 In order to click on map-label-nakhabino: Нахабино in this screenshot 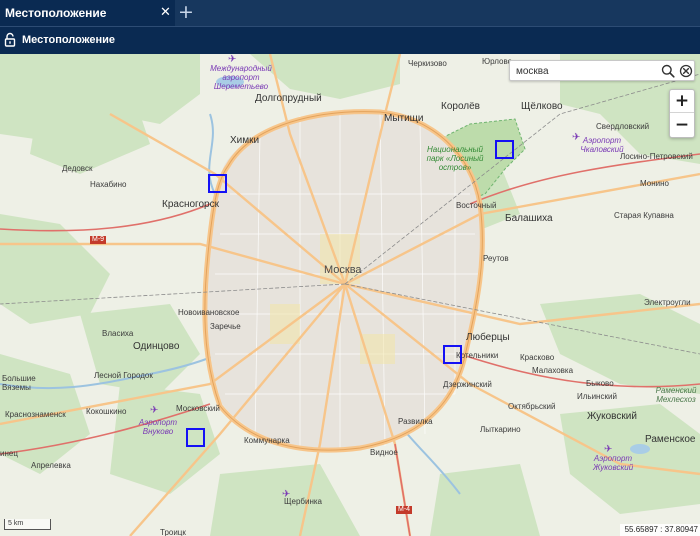, I will do `click(108, 184)`.